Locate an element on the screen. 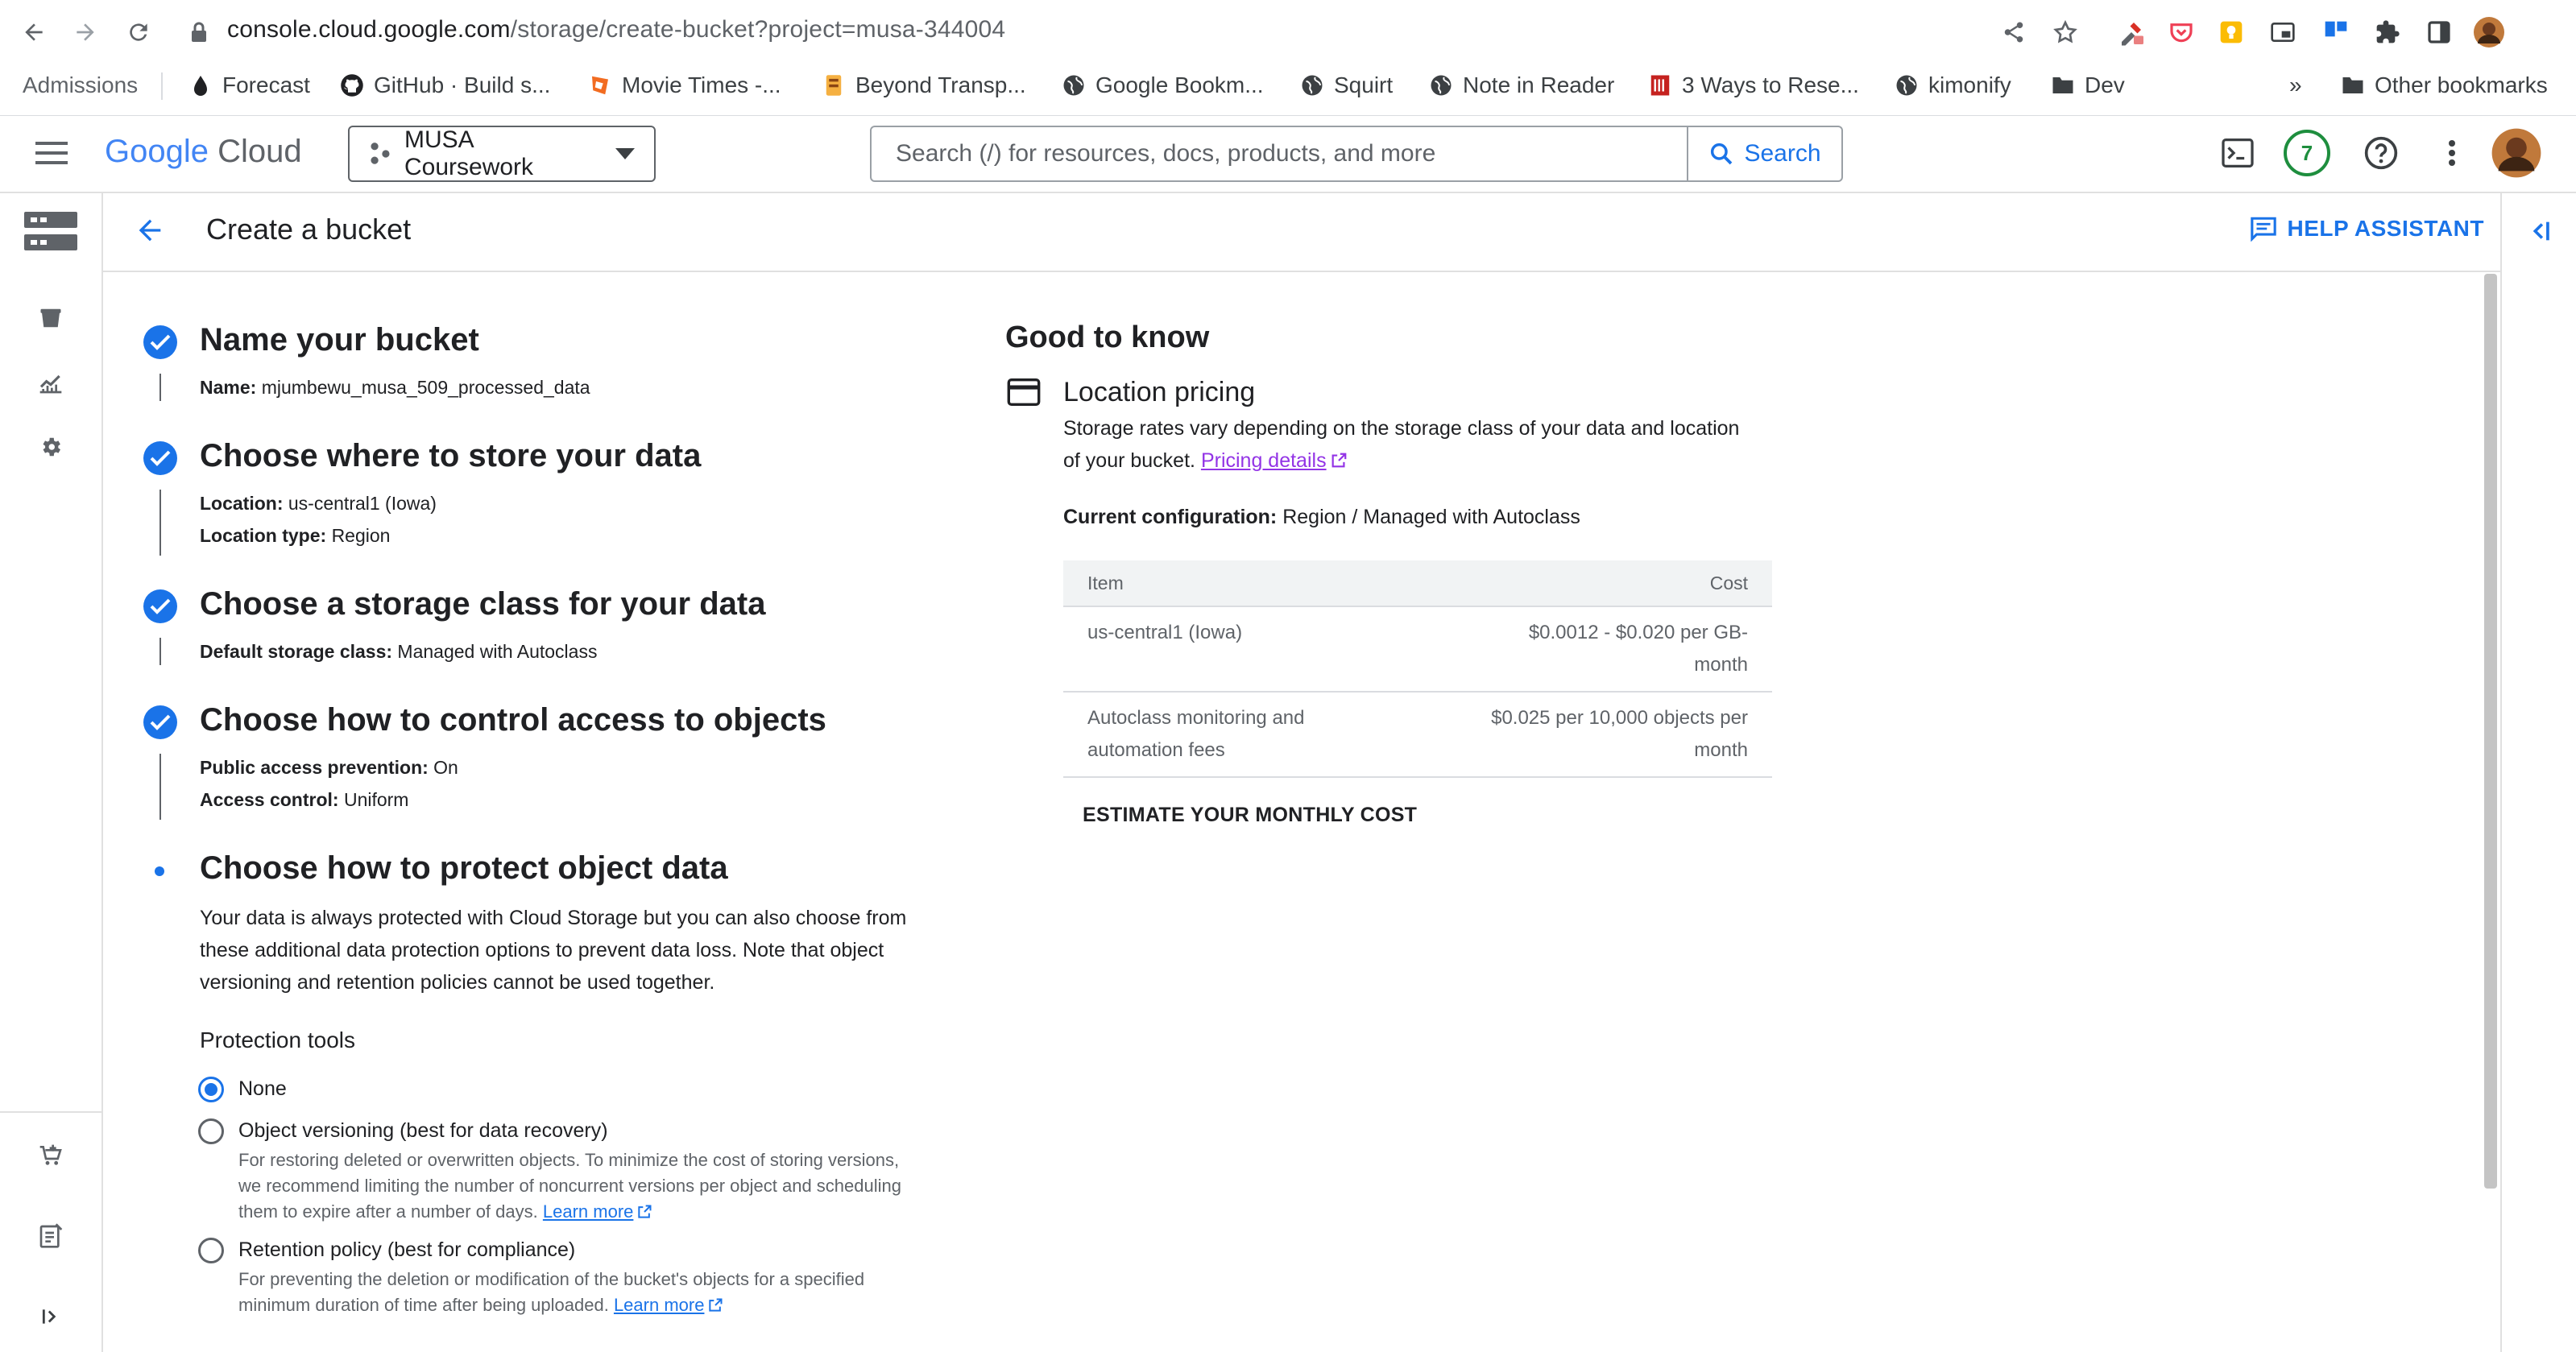 The width and height of the screenshot is (2576, 1352). cloud-shell-icon is located at coordinates (2237, 153).